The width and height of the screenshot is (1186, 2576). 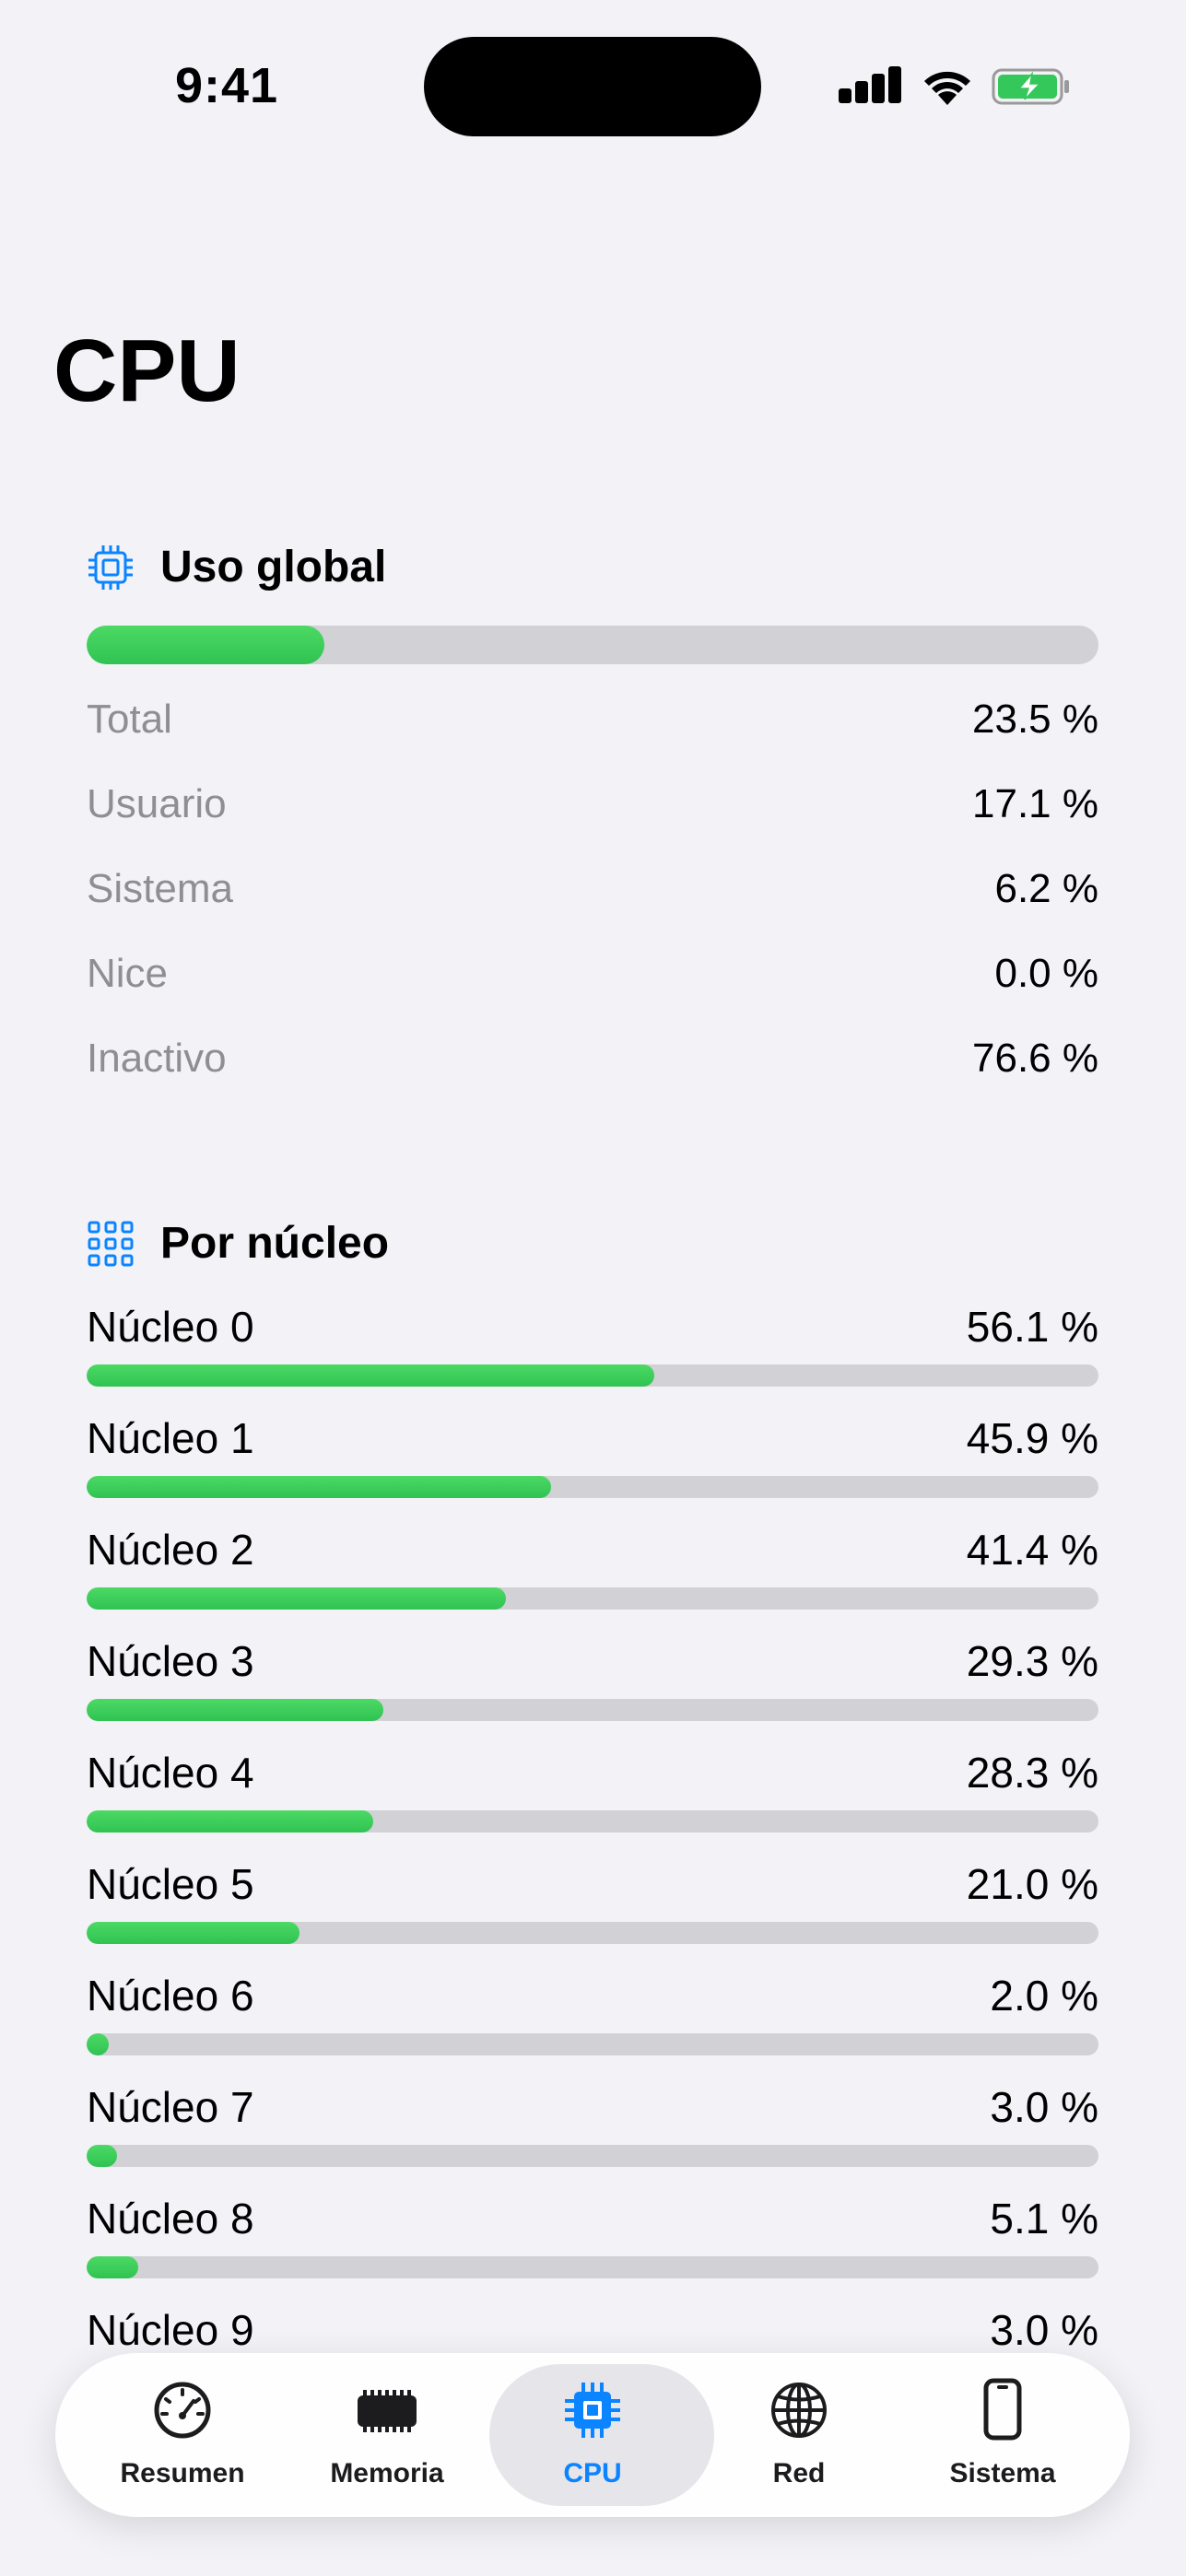 What do you see at coordinates (182, 2473) in the screenshot?
I see `tab-label: Resumen` at bounding box center [182, 2473].